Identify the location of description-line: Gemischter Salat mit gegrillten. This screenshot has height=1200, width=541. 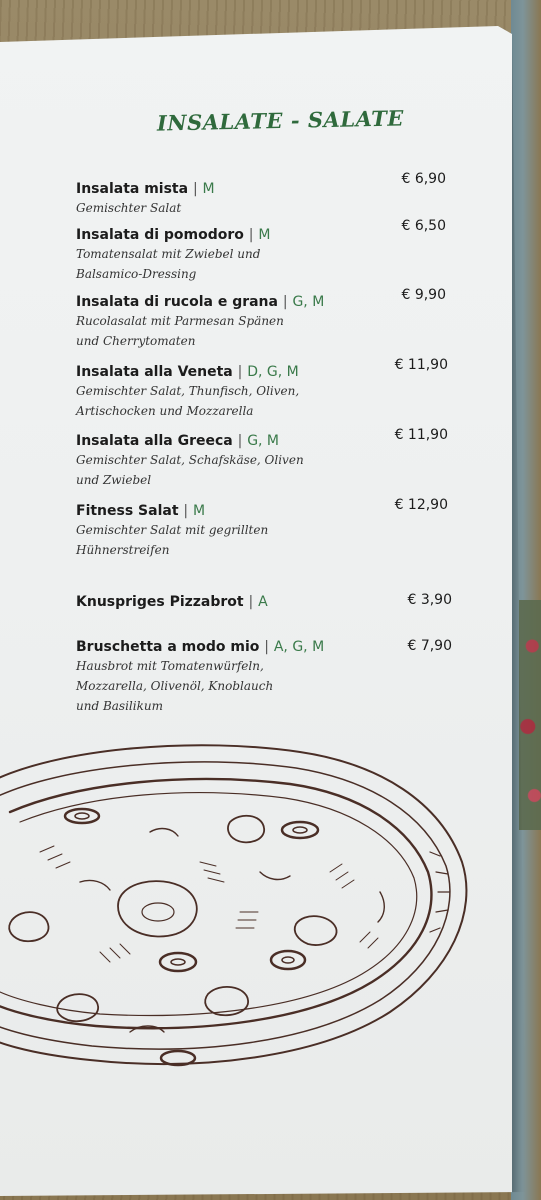
(172, 530).